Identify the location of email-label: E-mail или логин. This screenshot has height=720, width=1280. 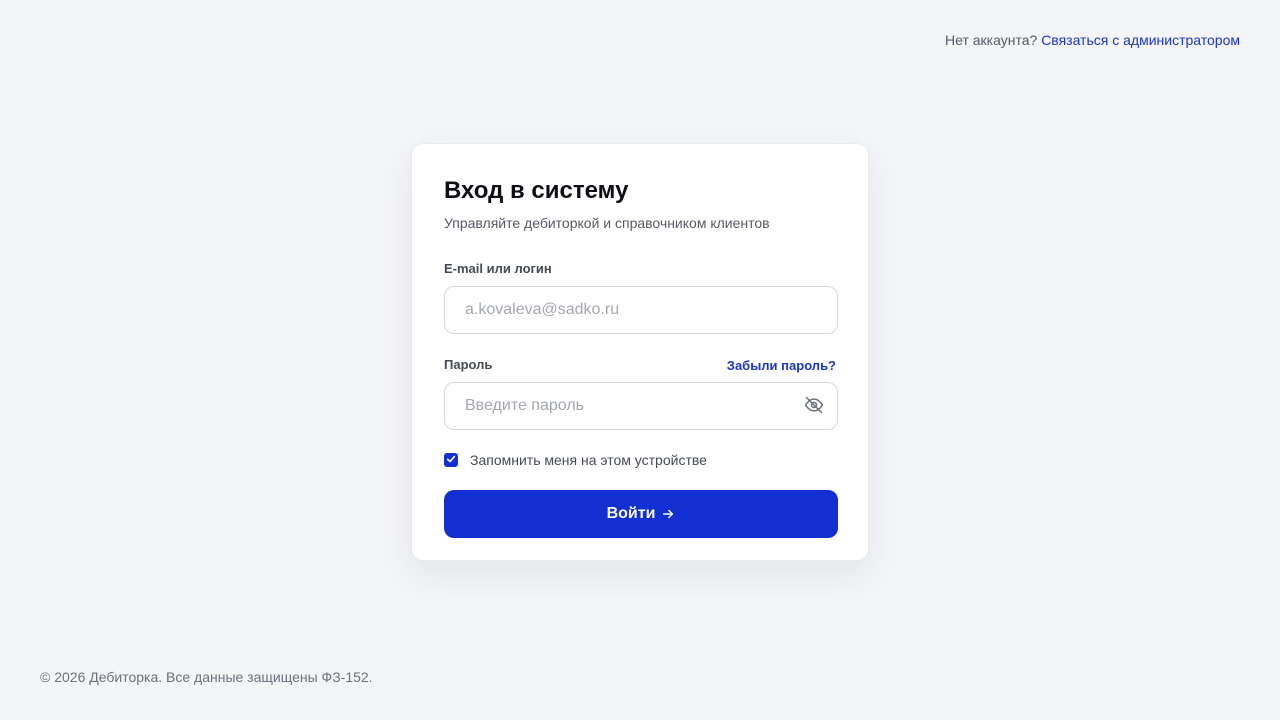
(498, 268).